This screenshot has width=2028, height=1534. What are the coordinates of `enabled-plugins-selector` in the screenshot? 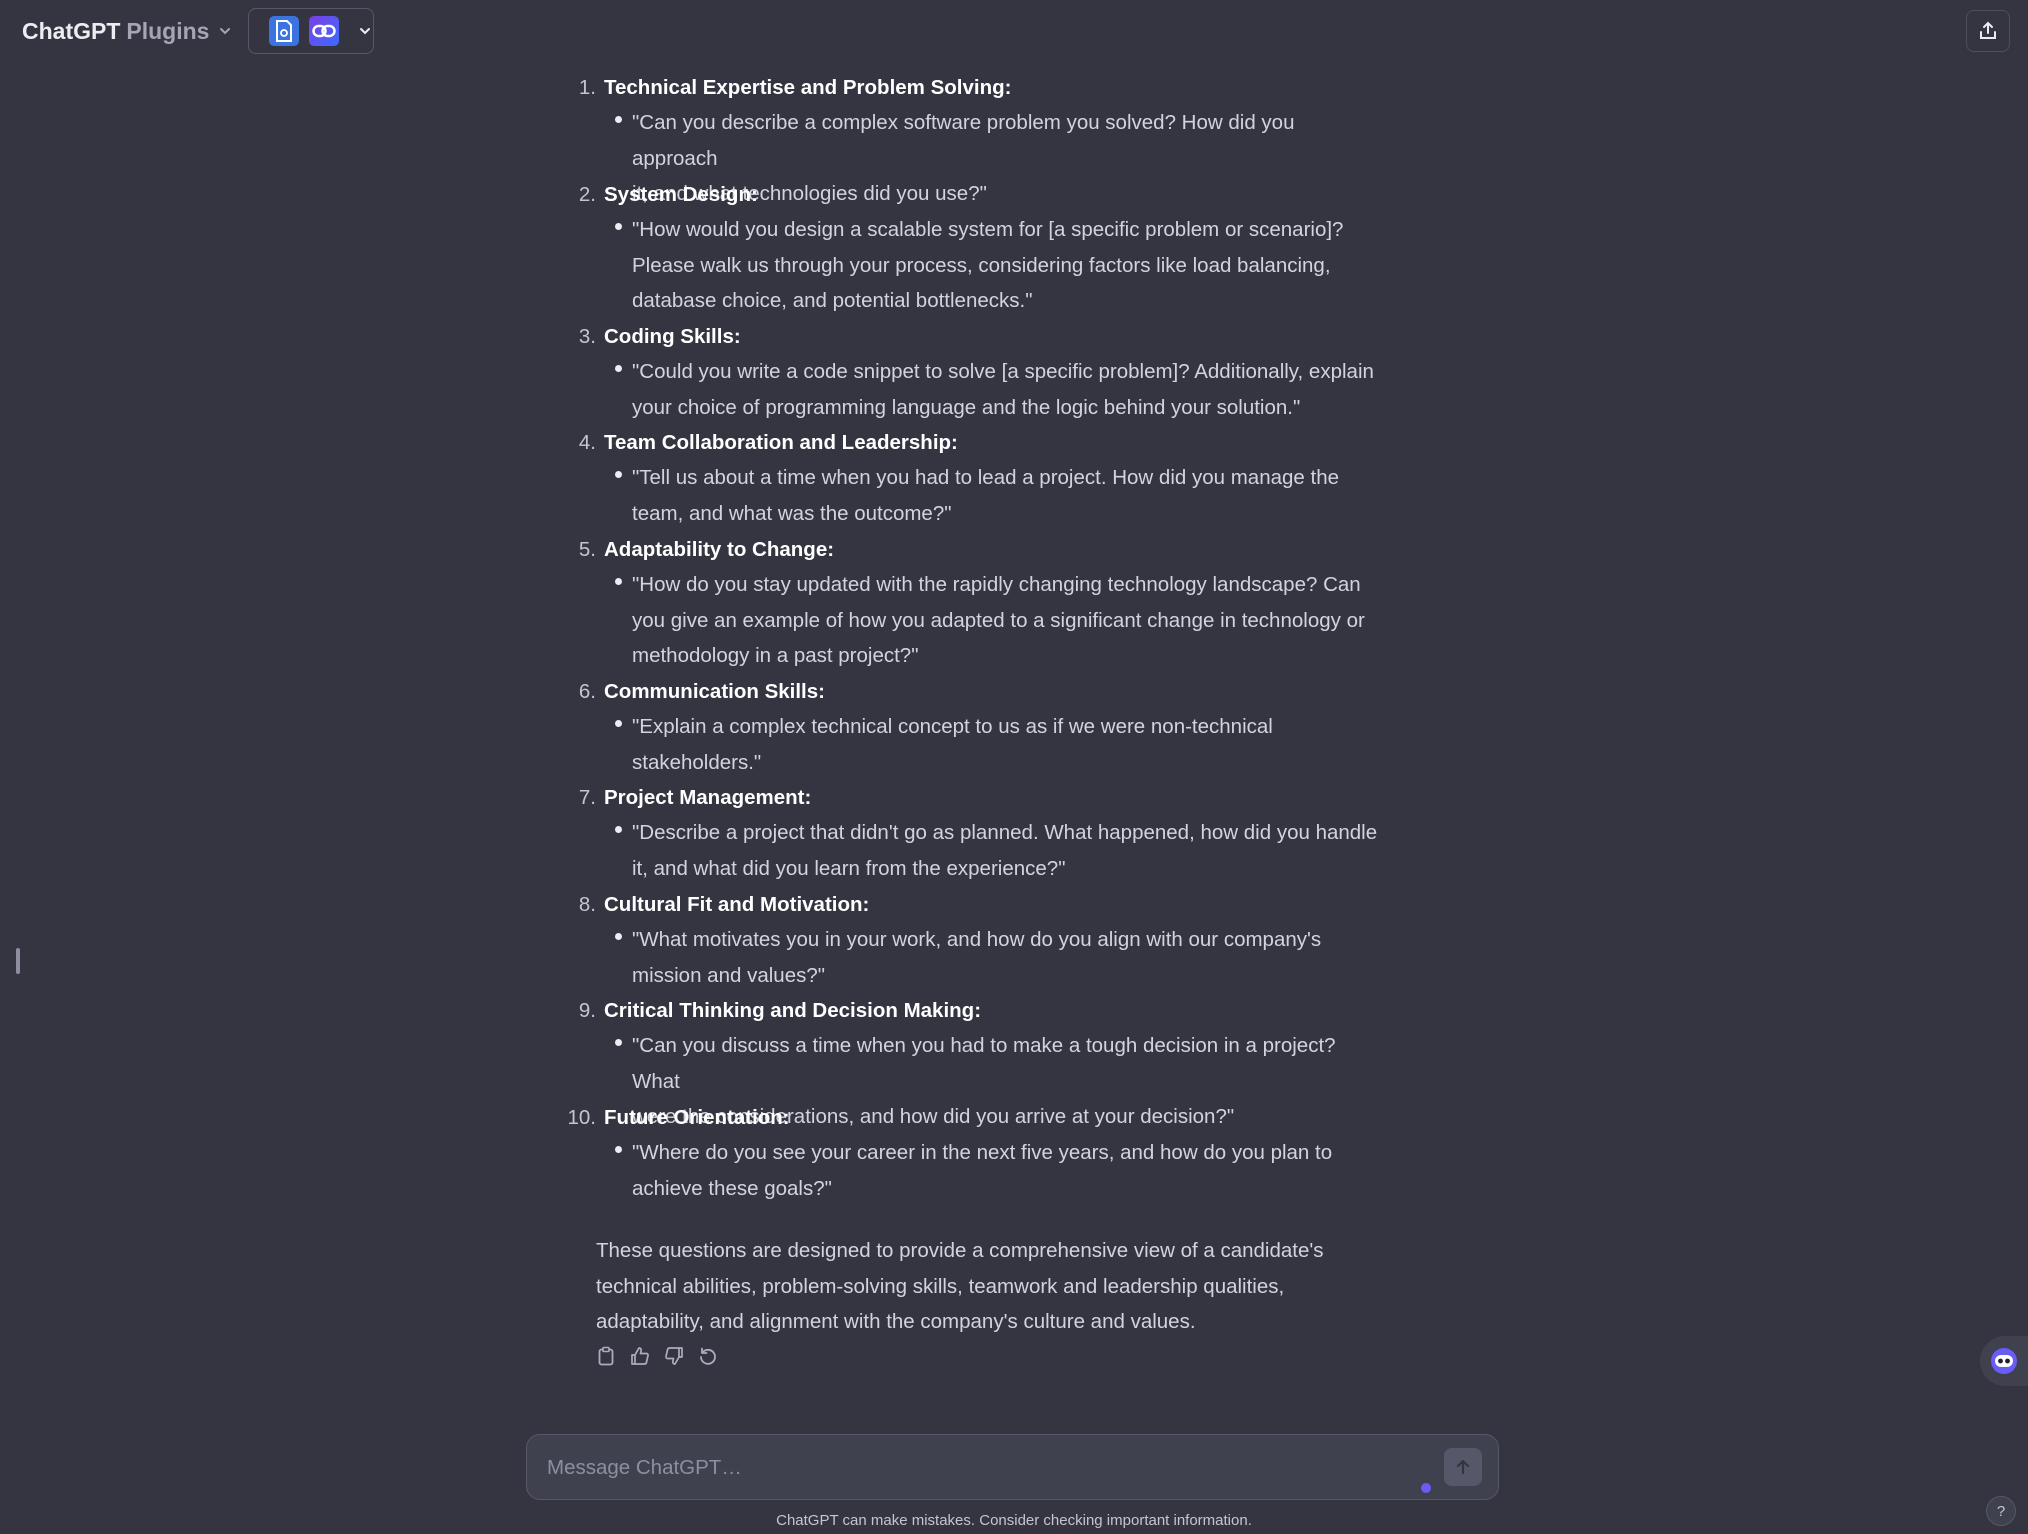 It's located at (311, 31).